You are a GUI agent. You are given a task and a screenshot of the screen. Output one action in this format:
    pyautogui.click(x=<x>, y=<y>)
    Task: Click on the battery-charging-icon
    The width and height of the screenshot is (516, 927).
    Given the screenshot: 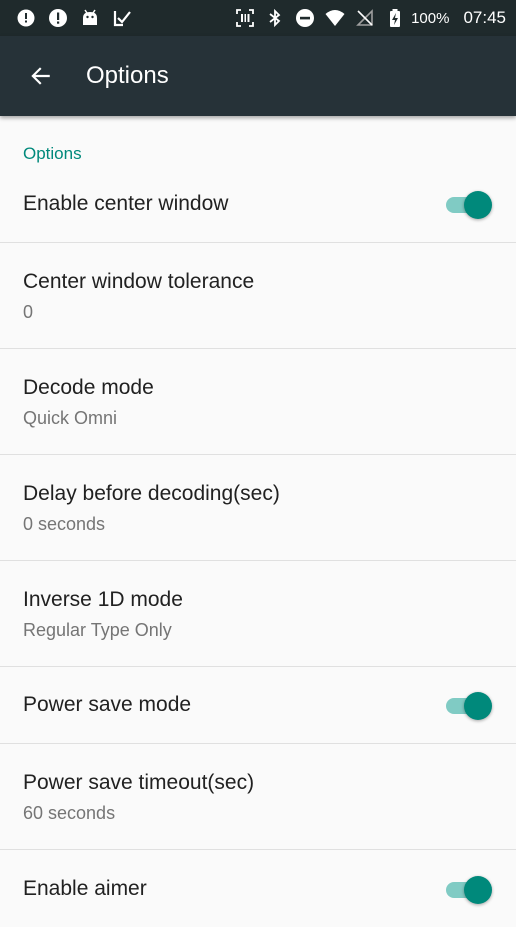 What is the action you would take?
    pyautogui.click(x=395, y=18)
    